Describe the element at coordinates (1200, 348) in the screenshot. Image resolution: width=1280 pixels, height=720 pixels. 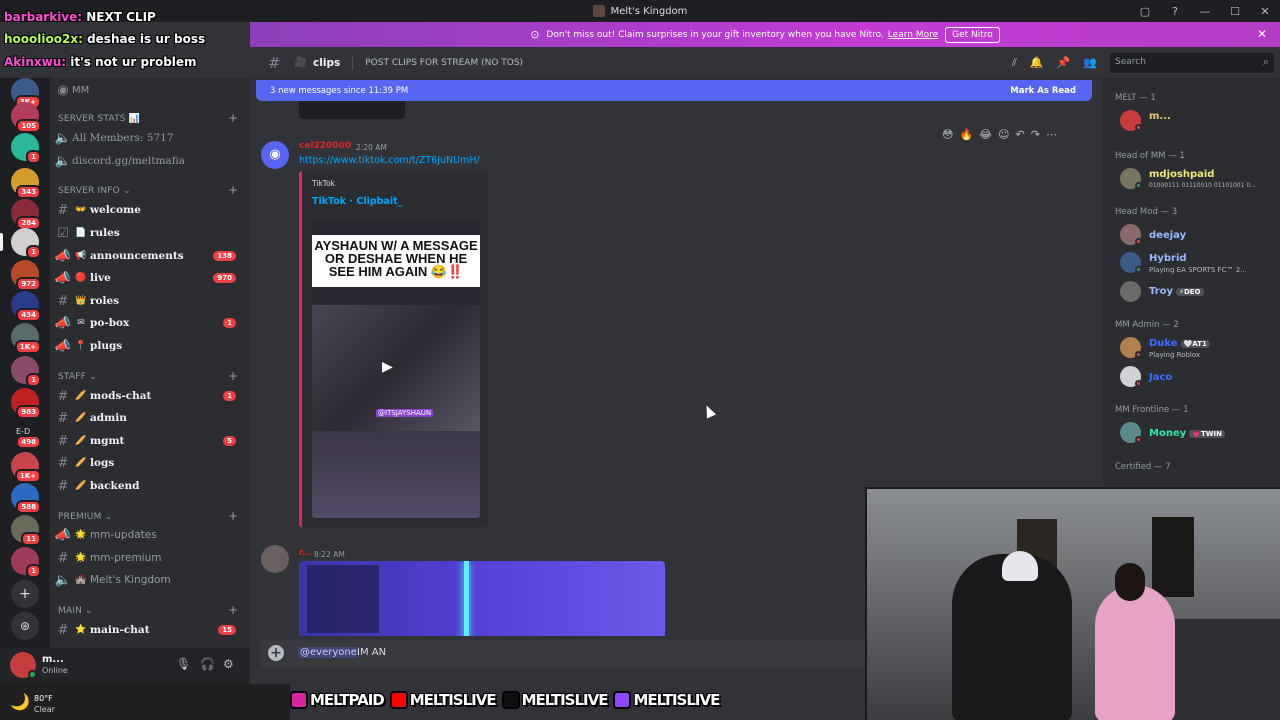
I see `member-item: Duke 🤍AT1 Playing Roblox` at that location.